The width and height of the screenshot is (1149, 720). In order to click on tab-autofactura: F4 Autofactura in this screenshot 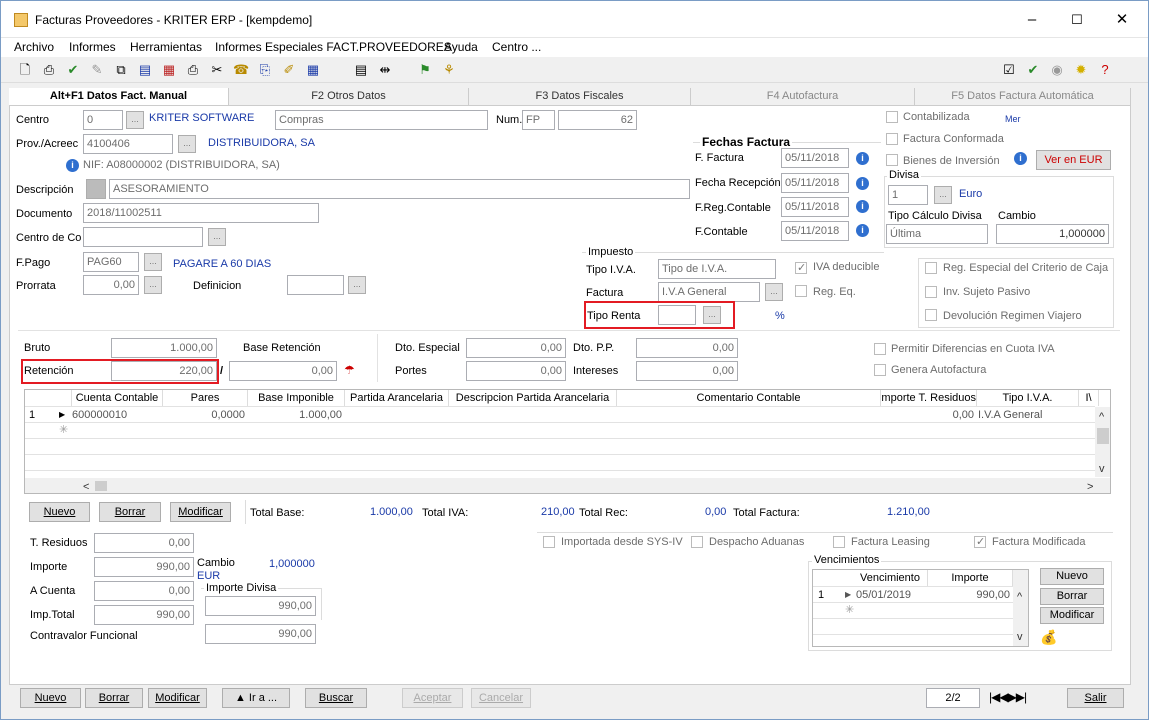, I will do `click(803, 96)`.